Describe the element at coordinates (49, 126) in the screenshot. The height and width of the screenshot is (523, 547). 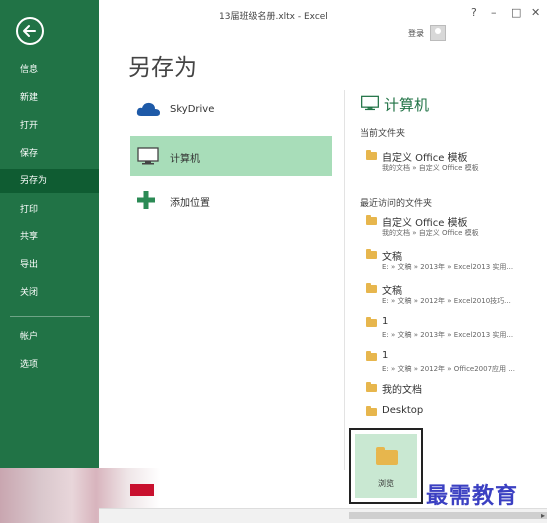
I see `nav-item-open: 打开` at that location.